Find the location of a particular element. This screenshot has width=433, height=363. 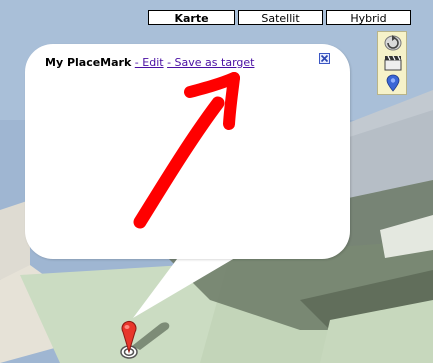

rotate-button is located at coordinates (393, 43).